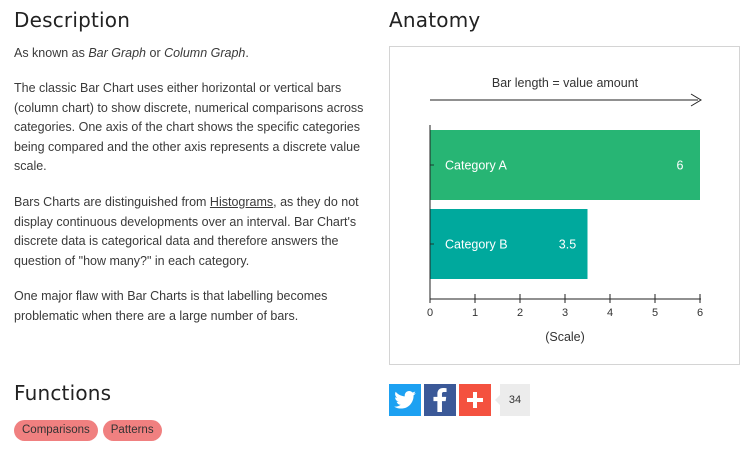  What do you see at coordinates (567, 245) in the screenshot?
I see `value-label-1: 3.5` at bounding box center [567, 245].